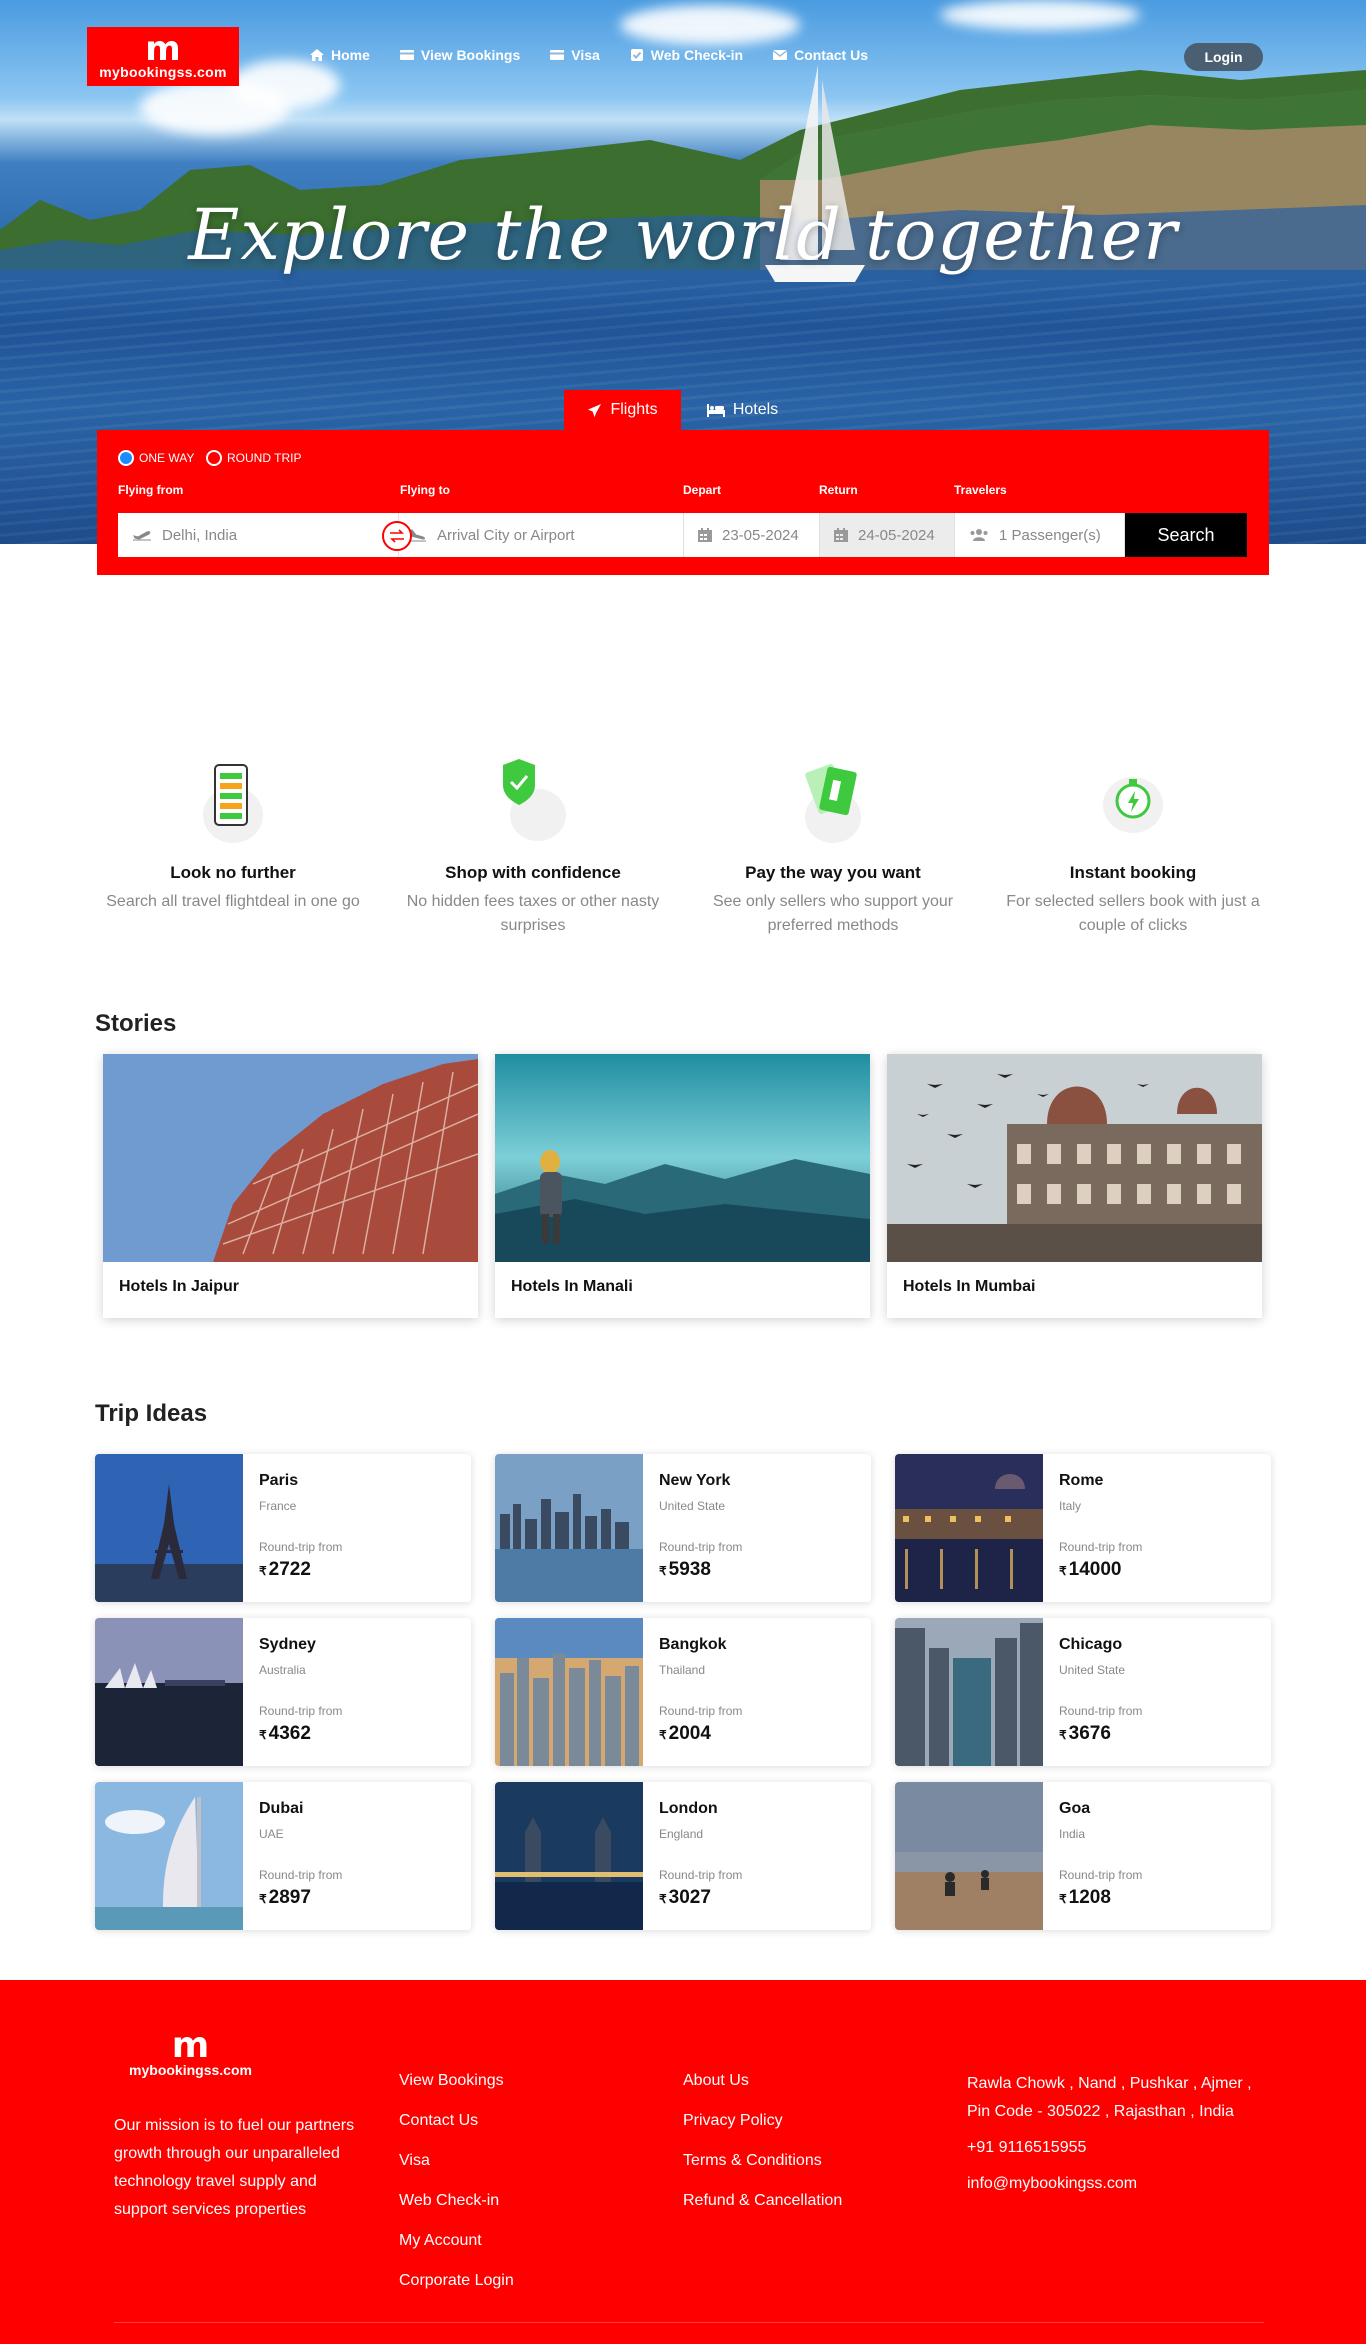 The height and width of the screenshot is (2344, 1366). I want to click on footer-divider, so click(689, 2322).